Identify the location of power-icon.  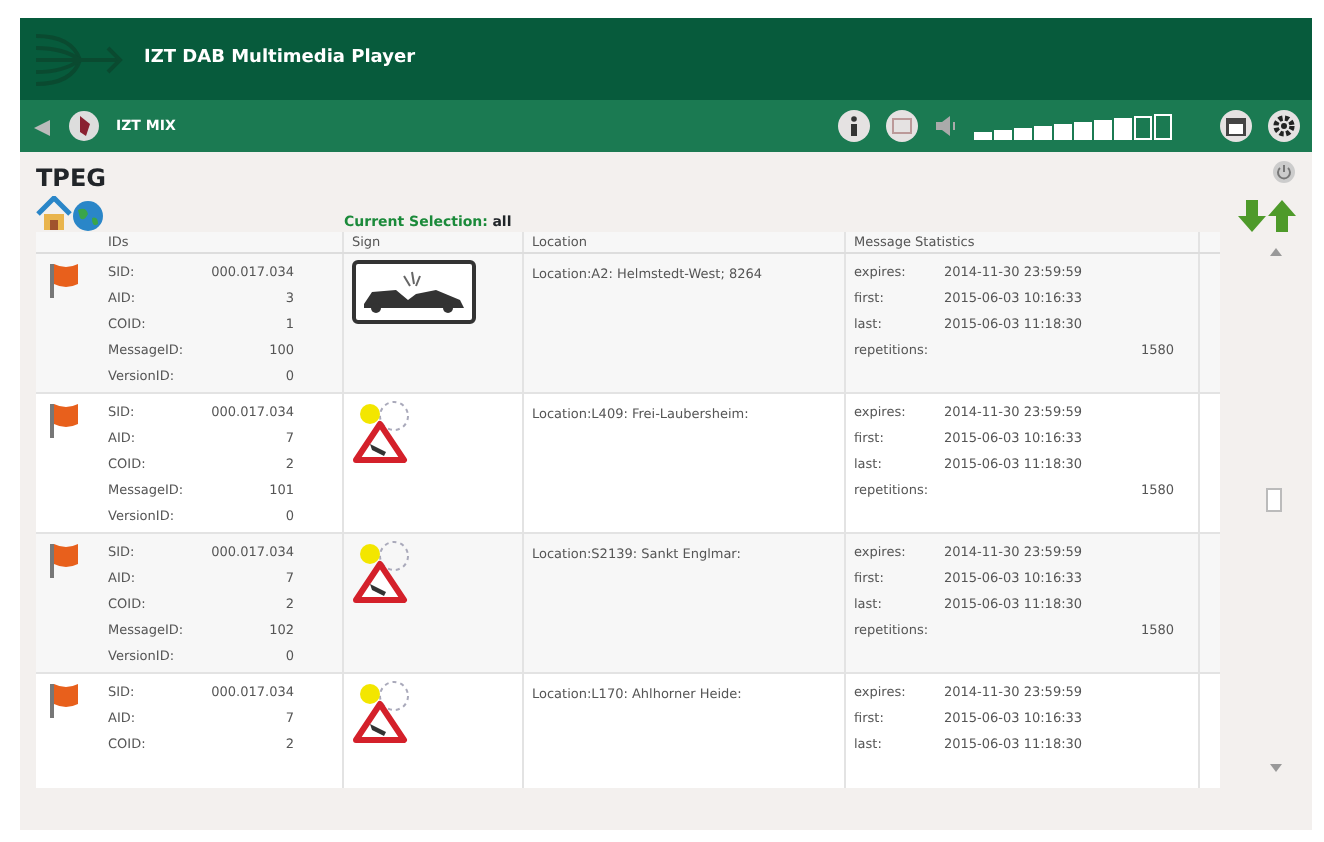
(1284, 172).